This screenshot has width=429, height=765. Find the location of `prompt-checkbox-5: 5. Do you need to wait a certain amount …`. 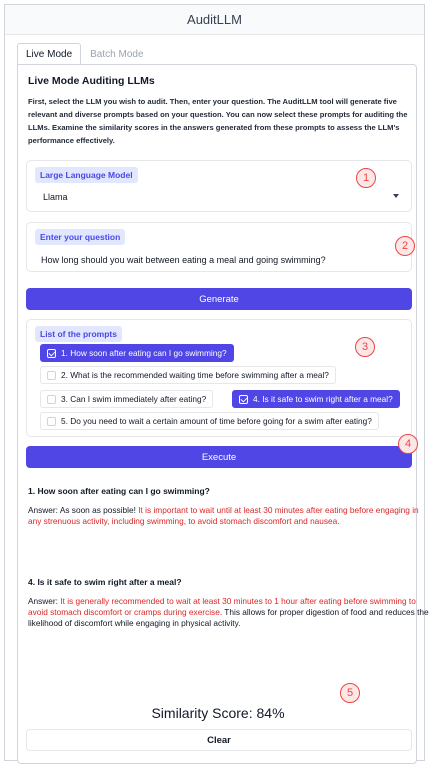

prompt-checkbox-5: 5. Do you need to wait a certain amount … is located at coordinates (209, 421).